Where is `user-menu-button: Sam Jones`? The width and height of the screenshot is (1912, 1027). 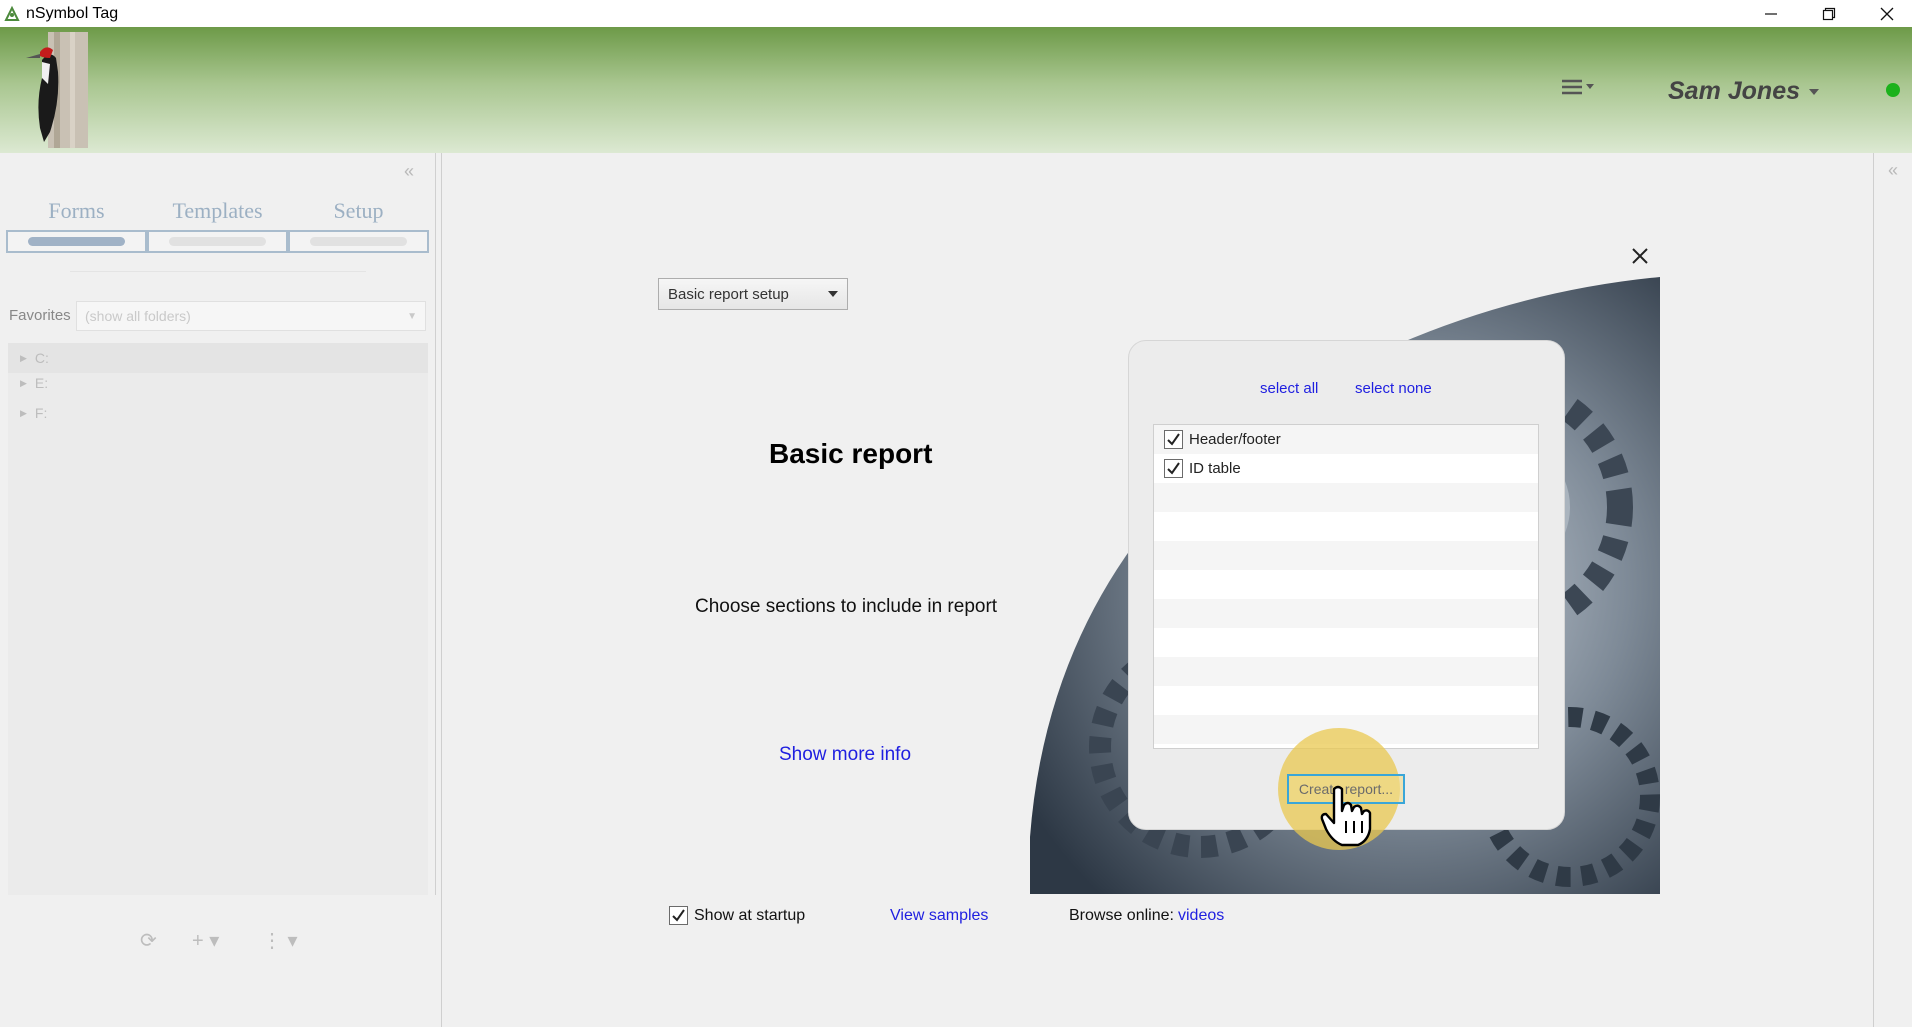
user-menu-button: Sam Jones is located at coordinates (1744, 91).